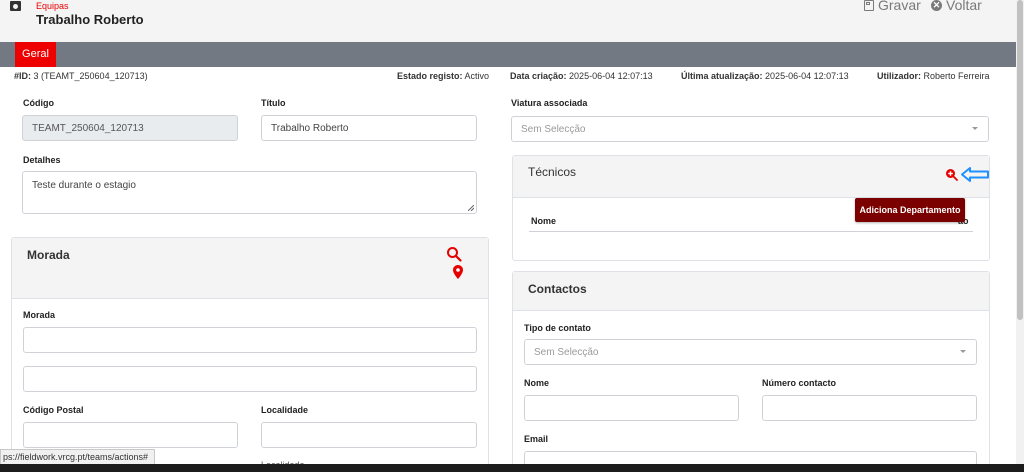 This screenshot has height=472, width=1024. Describe the element at coordinates (750, 129) in the screenshot. I see `viatura-select: Sem Selecção` at that location.